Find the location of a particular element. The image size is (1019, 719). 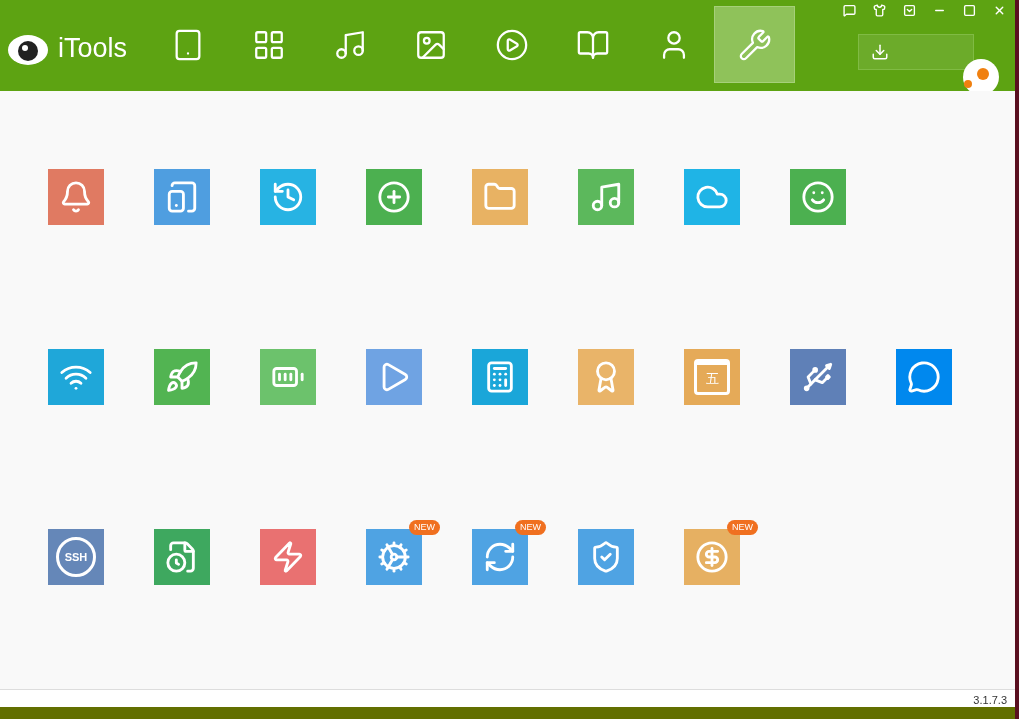

version-text: 3.1.7.3 is located at coordinates (990, 700).